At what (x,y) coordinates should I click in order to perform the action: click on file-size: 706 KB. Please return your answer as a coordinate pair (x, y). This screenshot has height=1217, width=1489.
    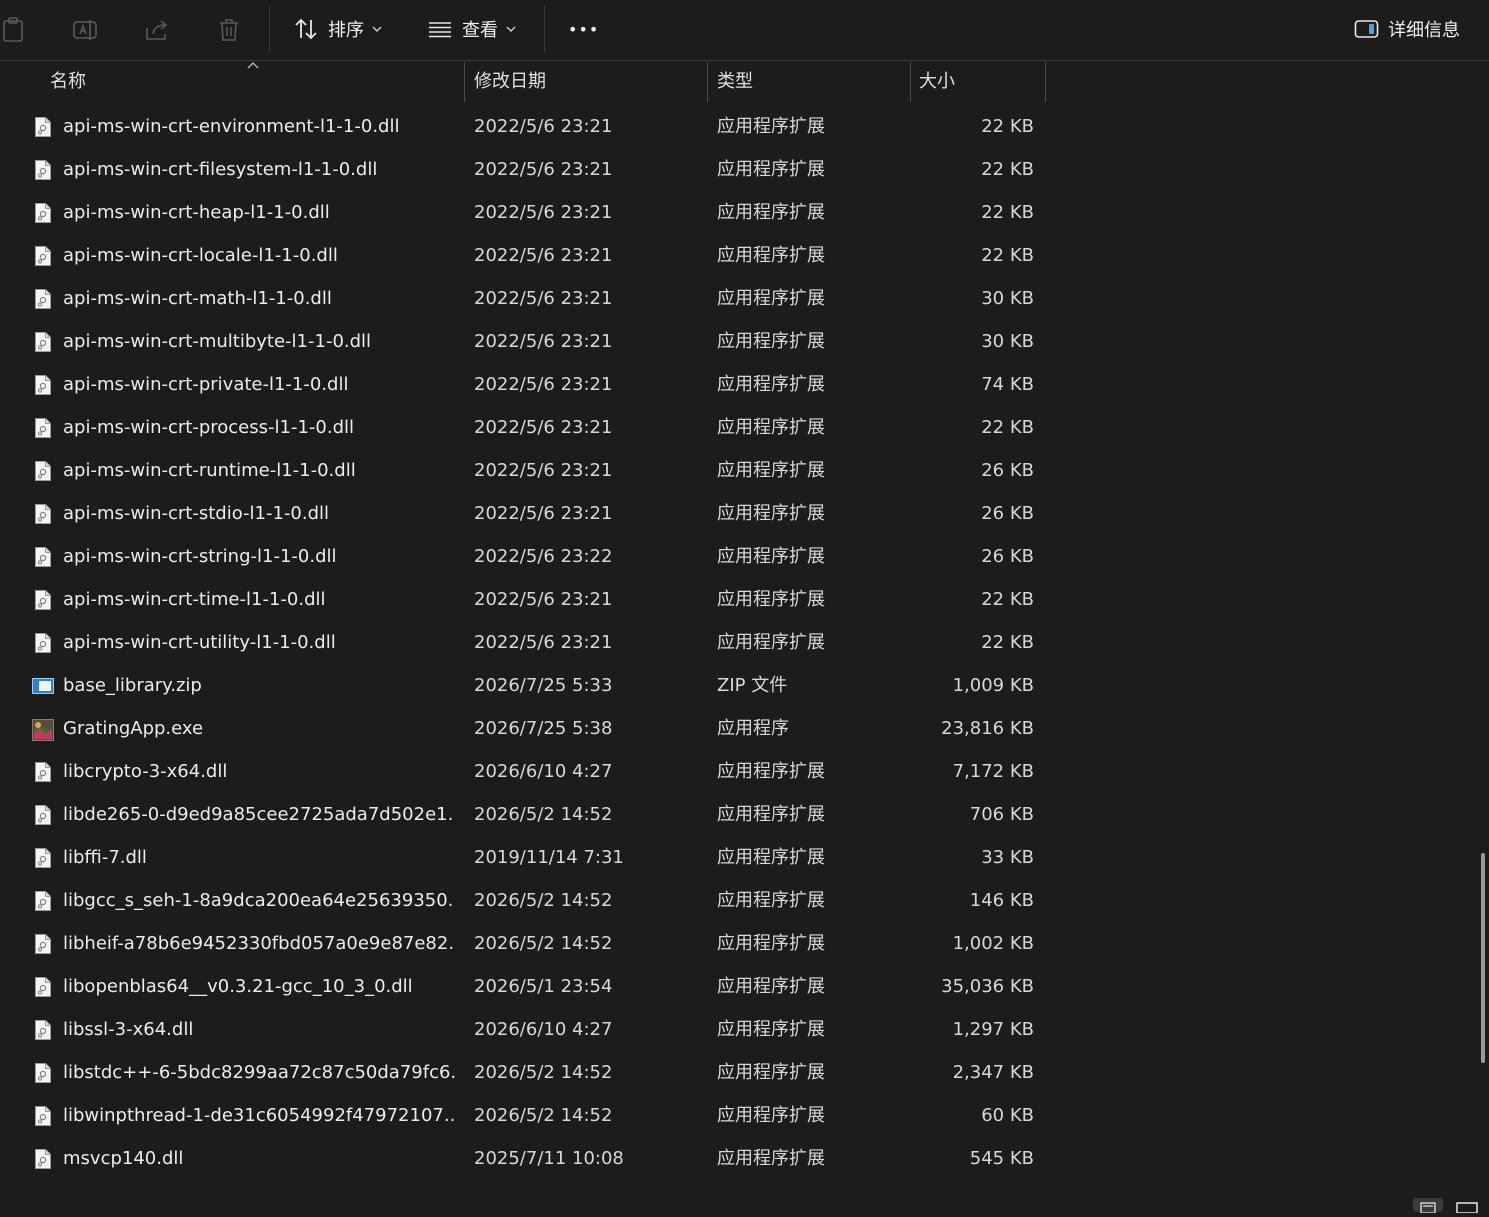
    Looking at the image, I should click on (1001, 814).